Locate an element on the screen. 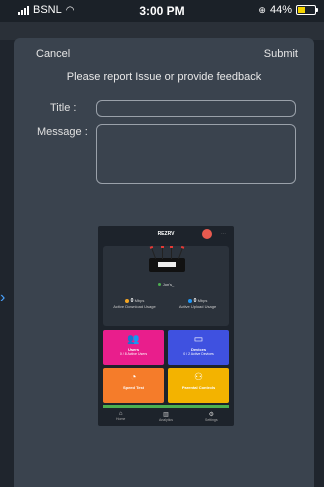  router-icon is located at coordinates (167, 259).